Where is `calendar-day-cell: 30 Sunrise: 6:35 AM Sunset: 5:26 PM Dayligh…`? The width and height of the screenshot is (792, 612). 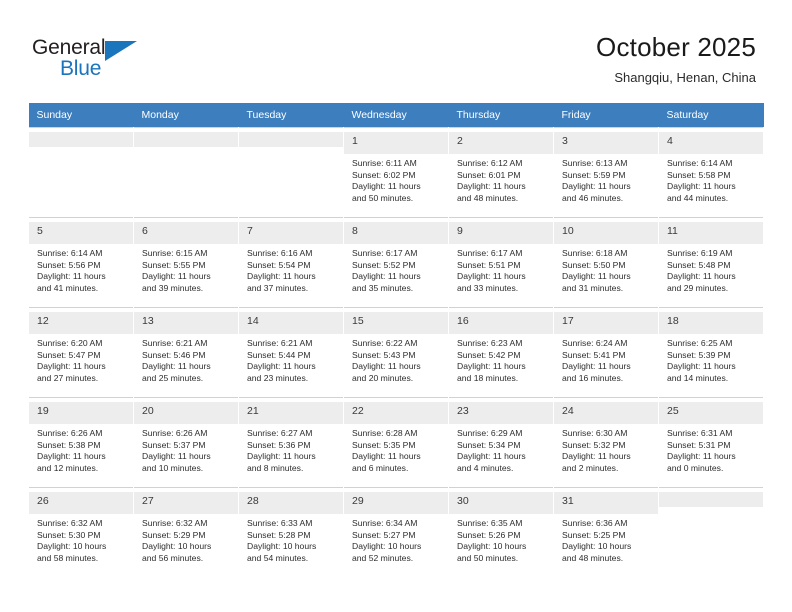 calendar-day-cell: 30 Sunrise: 6:35 AM Sunset: 5:26 PM Dayligh… is located at coordinates (501, 532).